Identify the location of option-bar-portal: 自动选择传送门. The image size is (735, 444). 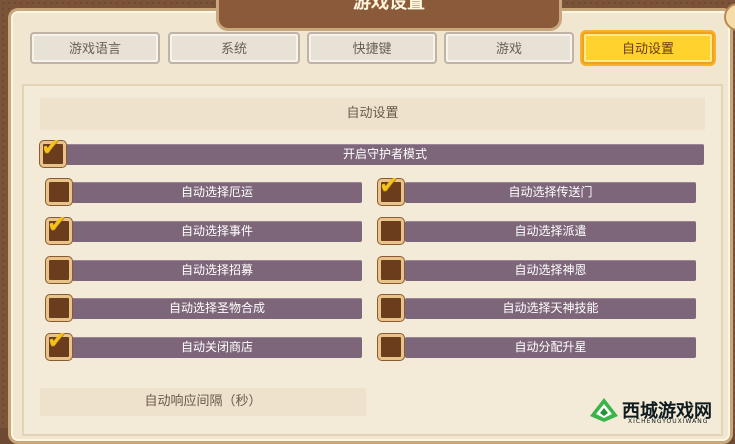
(550, 192).